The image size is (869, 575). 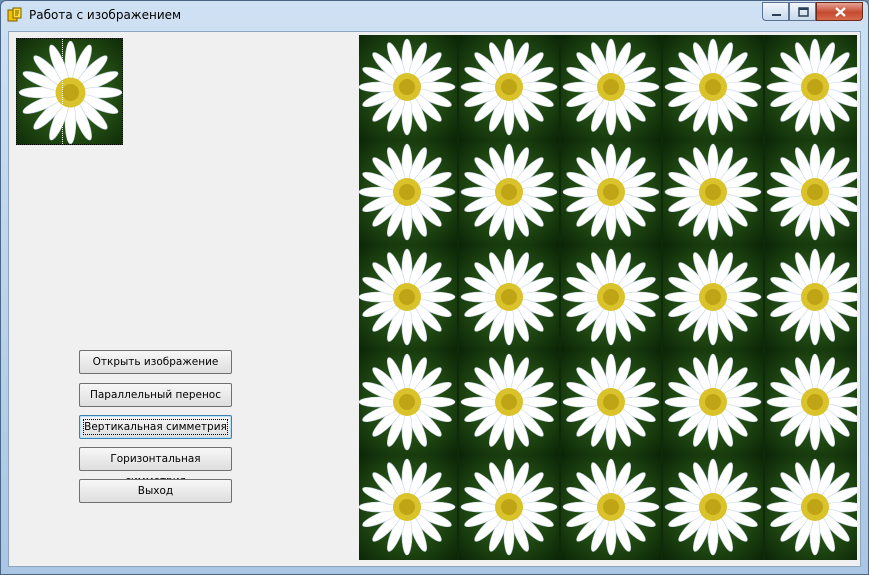 I want to click on open-image-label: Открыть изображение, so click(x=155, y=362).